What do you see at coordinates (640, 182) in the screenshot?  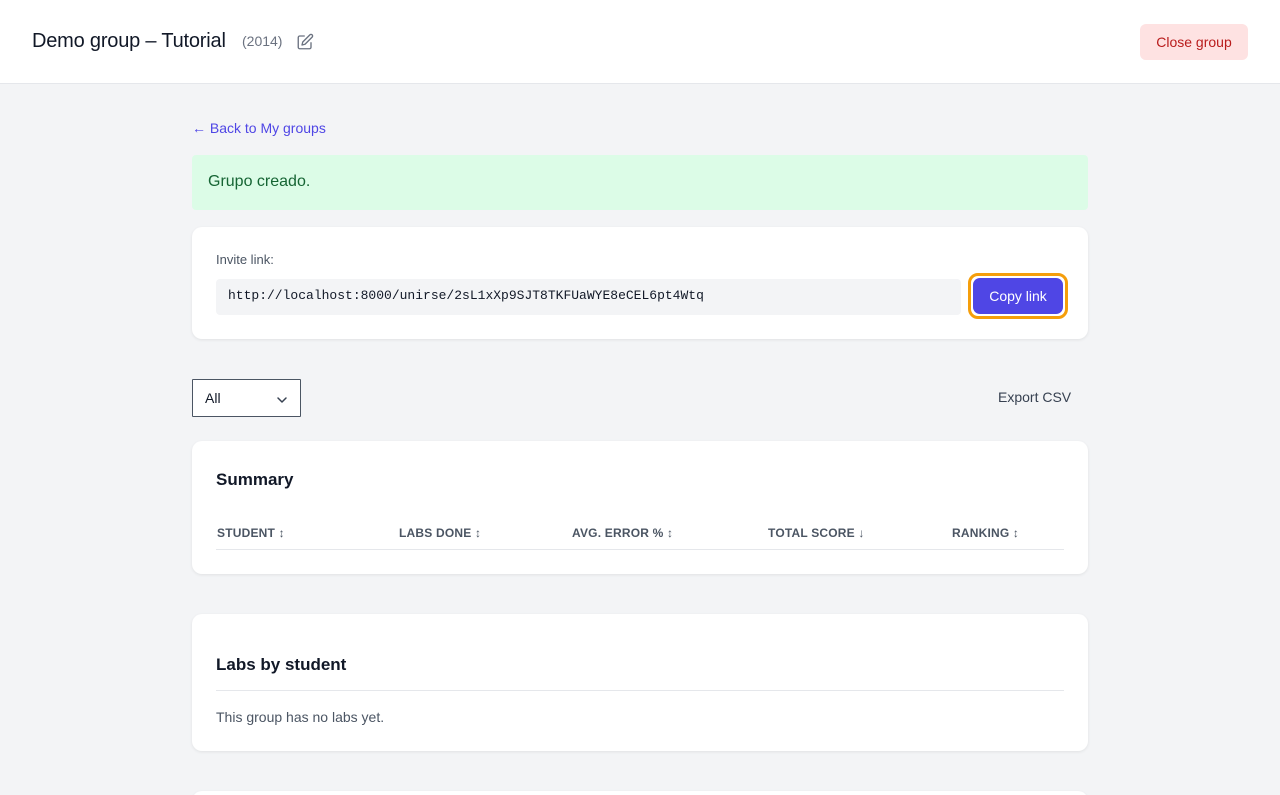 I see `success-alert: Grupo creado.` at bounding box center [640, 182].